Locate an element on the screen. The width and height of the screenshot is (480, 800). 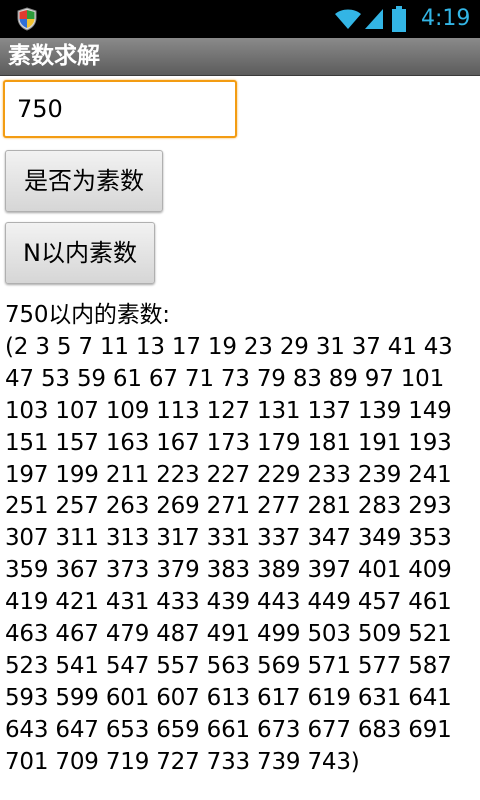
result-line: 593 599 601 607 613 617 619 631 641 is located at coordinates (228, 697).